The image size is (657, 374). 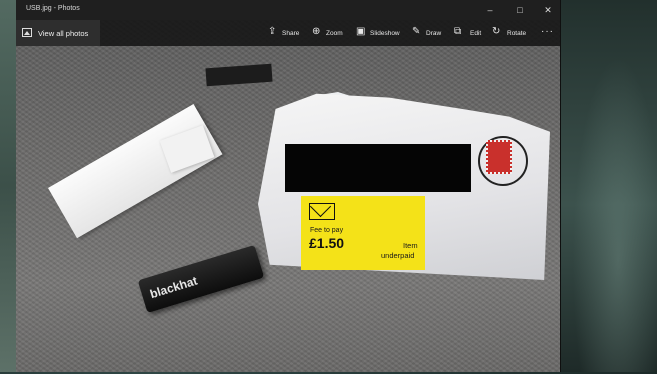 I want to click on close-button: ✕, so click(x=547, y=10).